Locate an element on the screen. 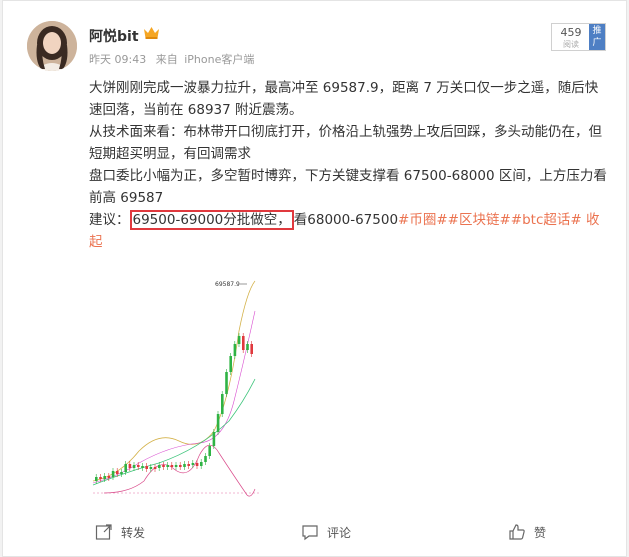  comment-label: 评论 is located at coordinates (339, 532).